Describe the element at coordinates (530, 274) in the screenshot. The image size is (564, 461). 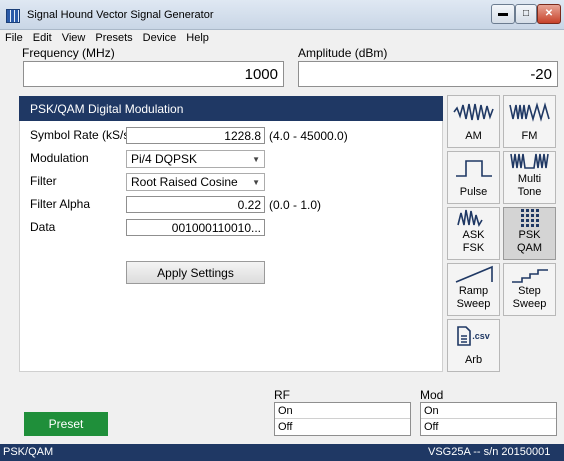
I see `step-icon` at that location.